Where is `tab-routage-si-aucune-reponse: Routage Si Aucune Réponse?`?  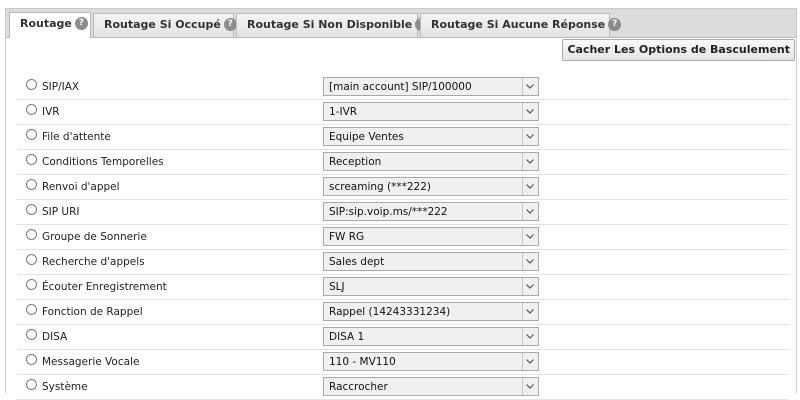
tab-routage-si-aucune-reponse: Routage Si Aucune Réponse? is located at coordinates (521, 25).